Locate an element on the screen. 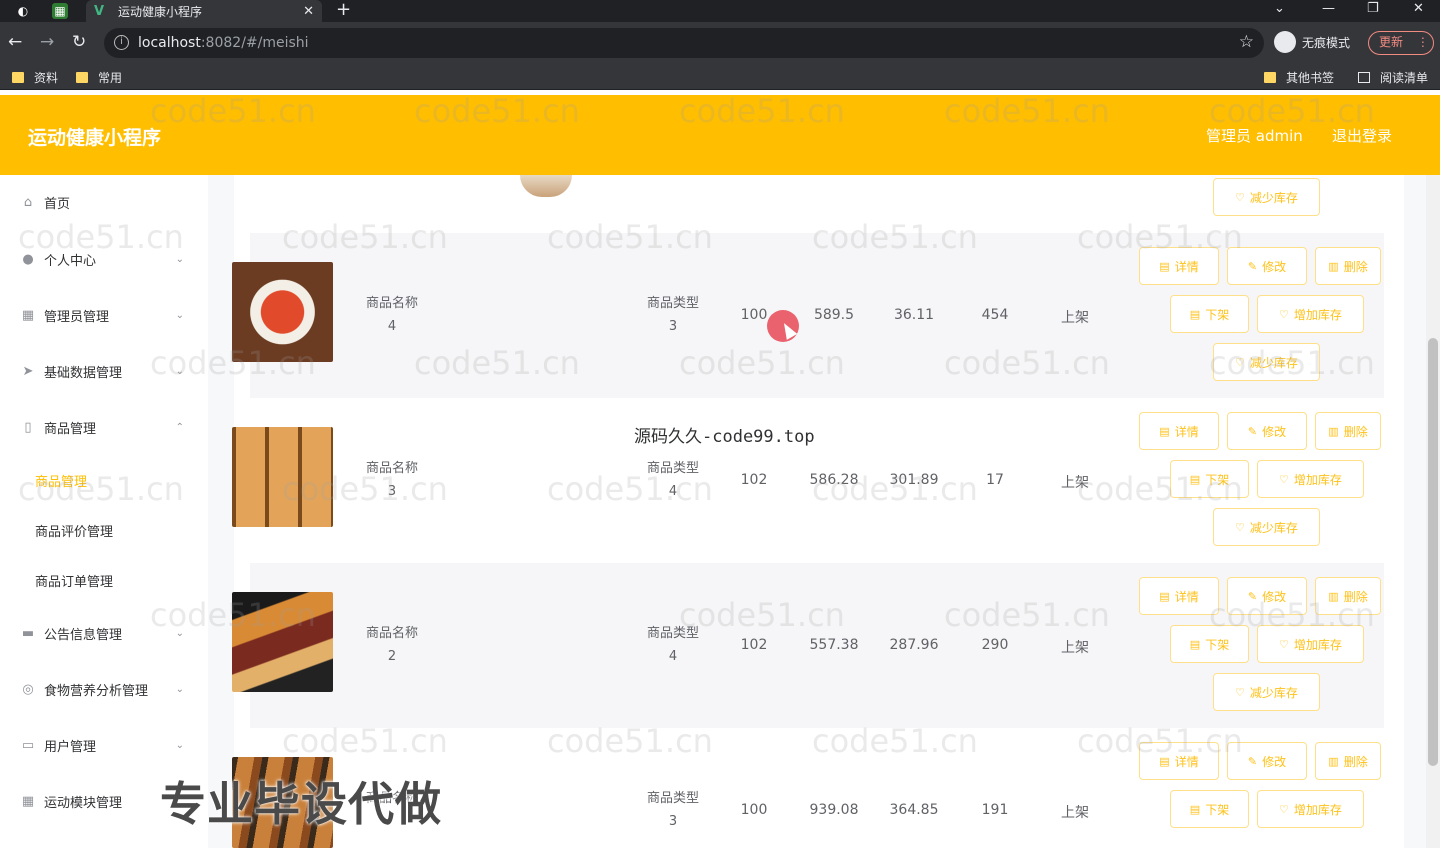 The image size is (1440, 848). incognito-label: 无痕模式 is located at coordinates (1326, 42).